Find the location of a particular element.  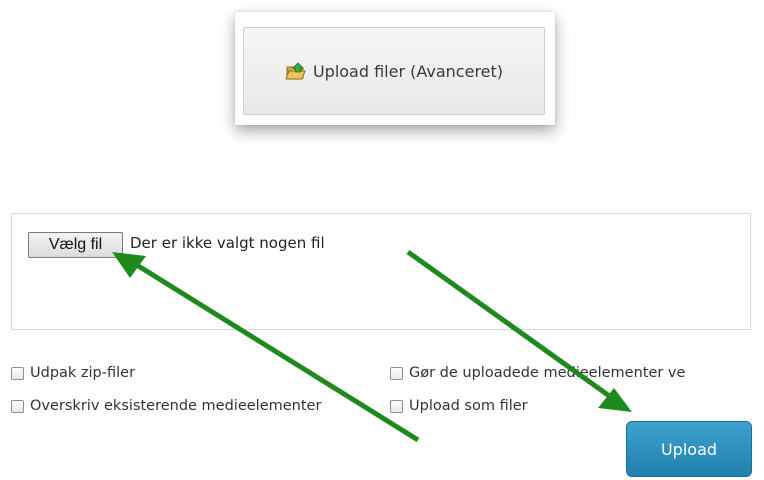

upload-as-files-label: Upload som filer is located at coordinates (468, 406).